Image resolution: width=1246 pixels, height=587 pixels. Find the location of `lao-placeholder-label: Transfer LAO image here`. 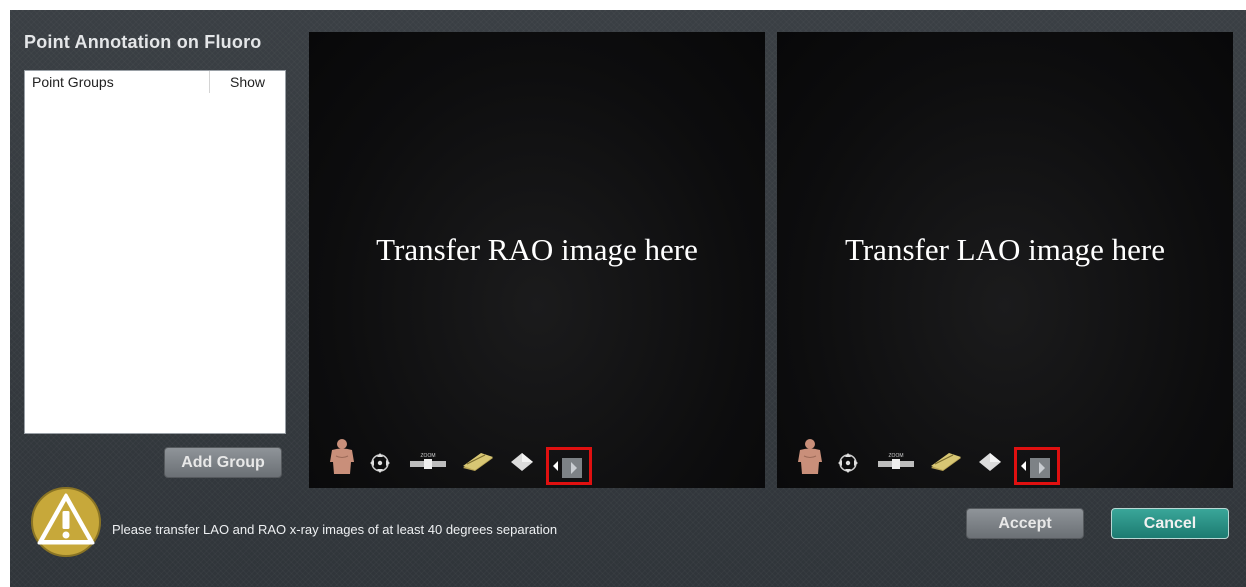

lao-placeholder-label: Transfer LAO image here is located at coordinates (1005, 249).